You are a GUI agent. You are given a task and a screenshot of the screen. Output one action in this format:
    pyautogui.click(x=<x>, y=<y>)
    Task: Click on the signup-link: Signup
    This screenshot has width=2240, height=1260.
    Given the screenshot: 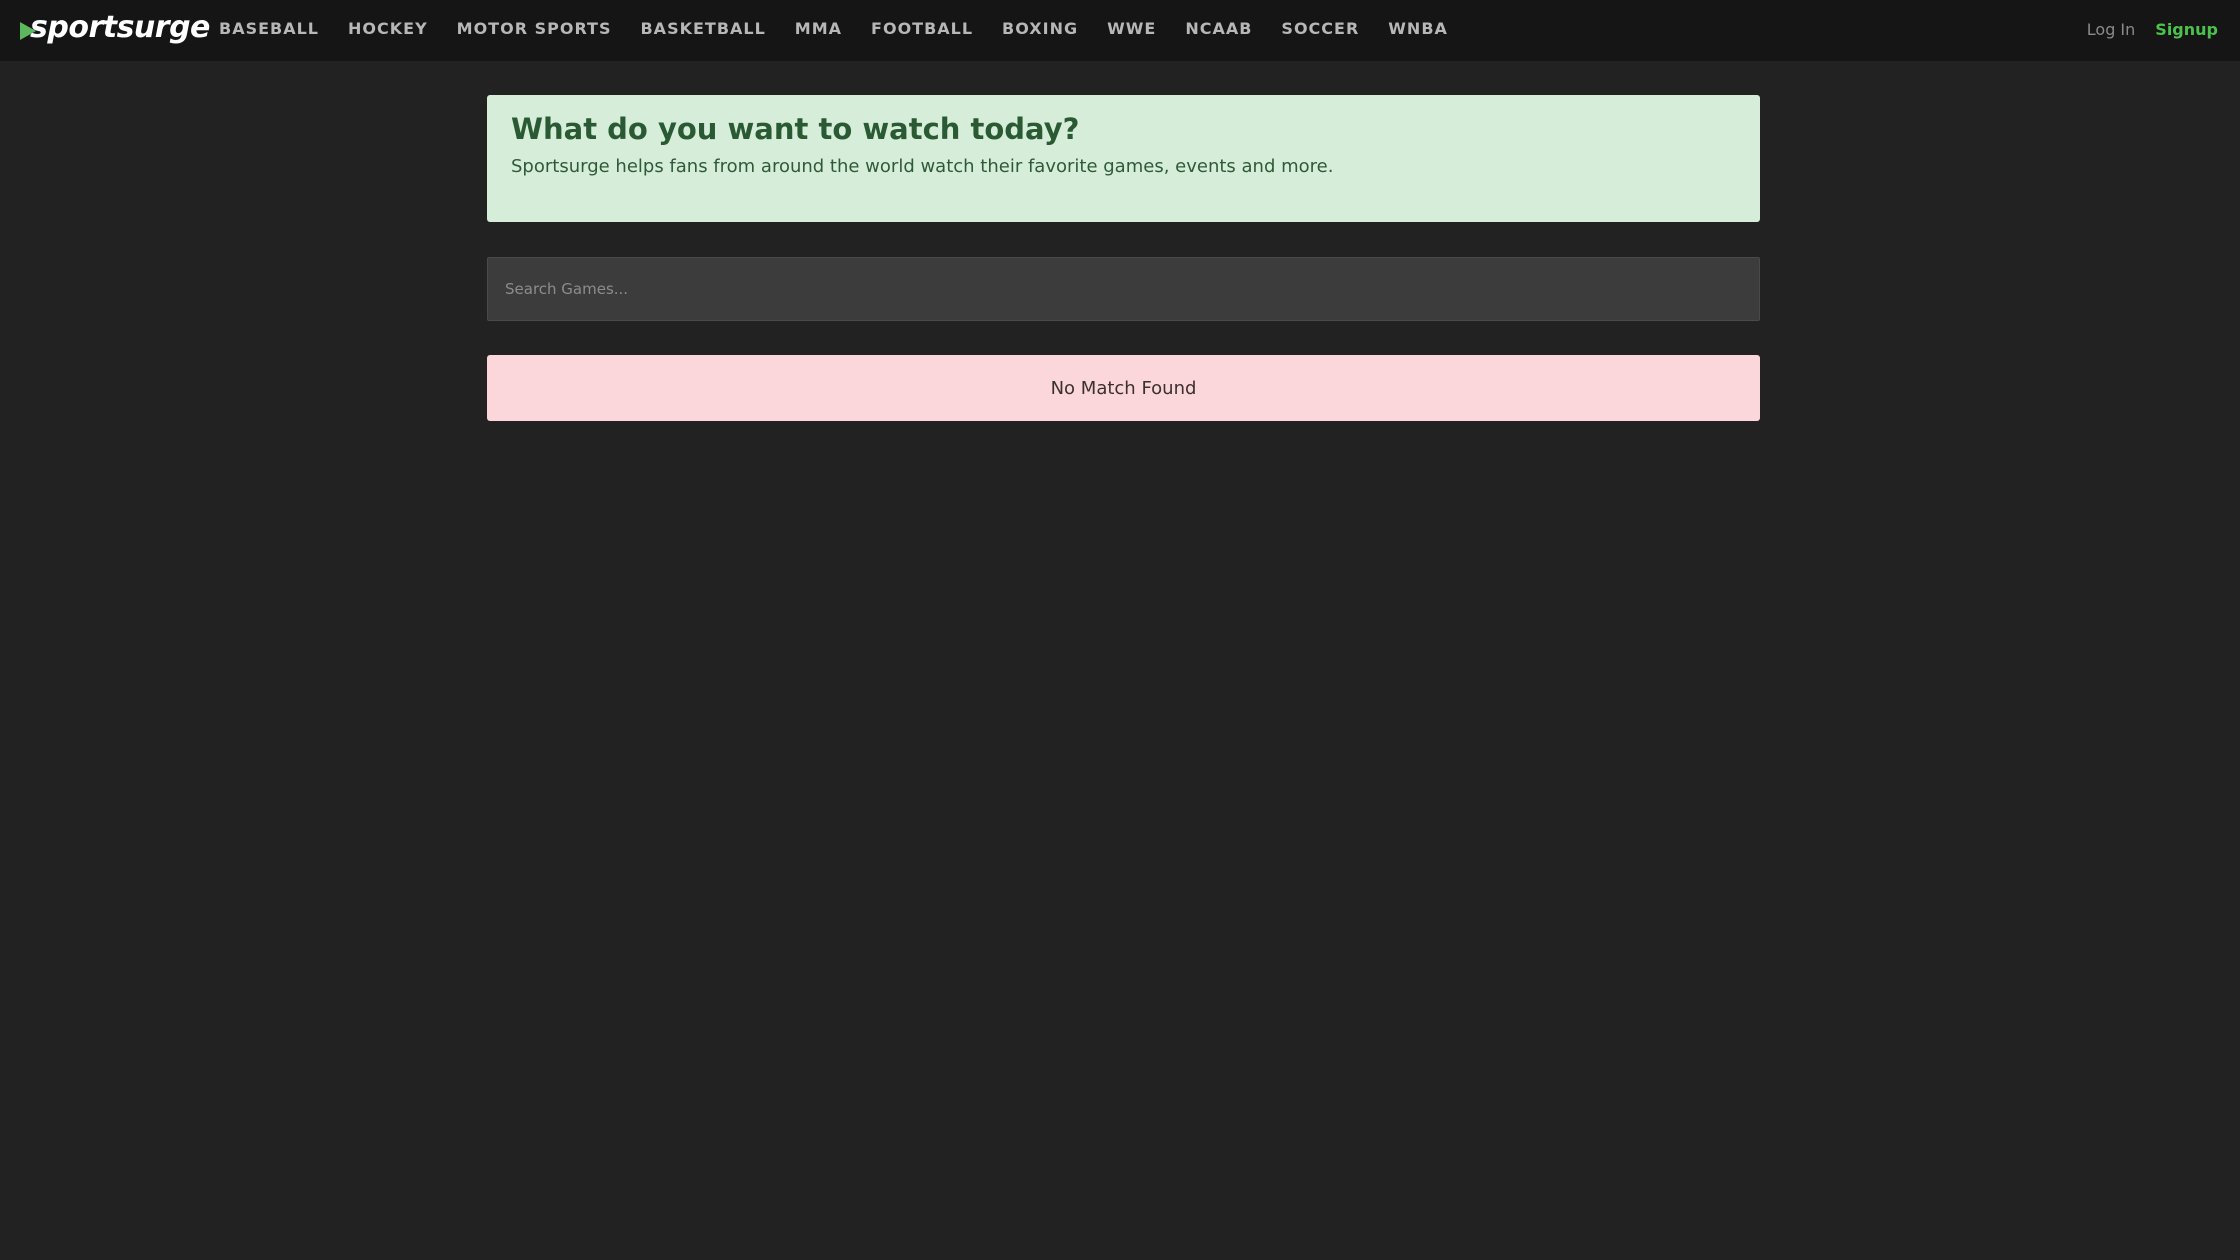 What is the action you would take?
    pyautogui.click(x=2186, y=29)
    